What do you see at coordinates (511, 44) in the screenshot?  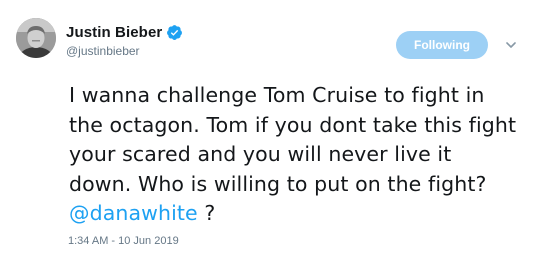 I see `chevron-down-icon` at bounding box center [511, 44].